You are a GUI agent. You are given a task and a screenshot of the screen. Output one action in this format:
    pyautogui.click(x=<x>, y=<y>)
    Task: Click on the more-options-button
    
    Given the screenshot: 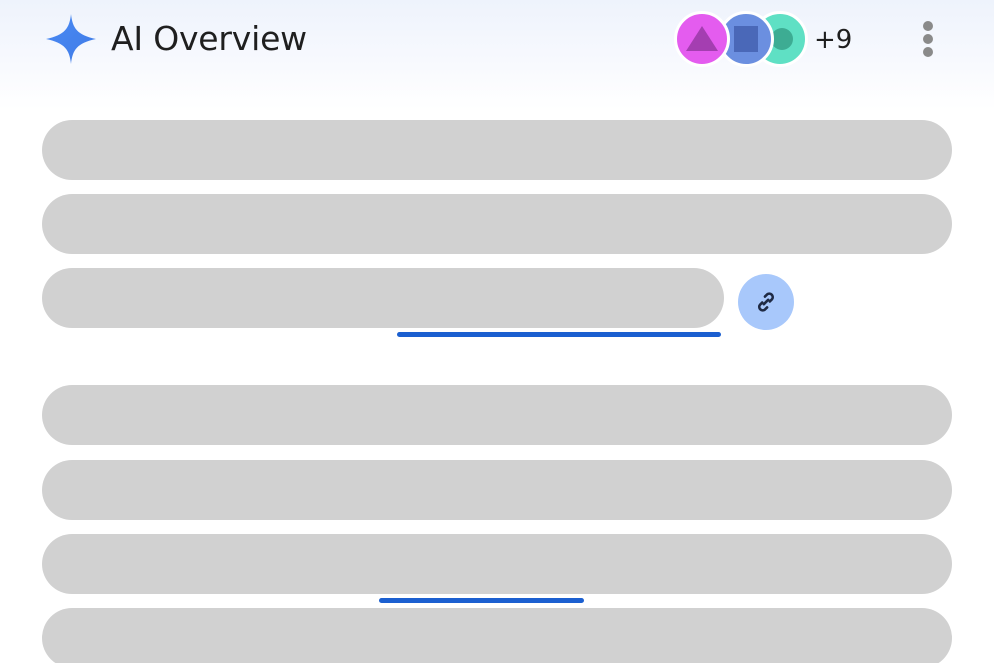 What is the action you would take?
    pyautogui.click(x=928, y=39)
    